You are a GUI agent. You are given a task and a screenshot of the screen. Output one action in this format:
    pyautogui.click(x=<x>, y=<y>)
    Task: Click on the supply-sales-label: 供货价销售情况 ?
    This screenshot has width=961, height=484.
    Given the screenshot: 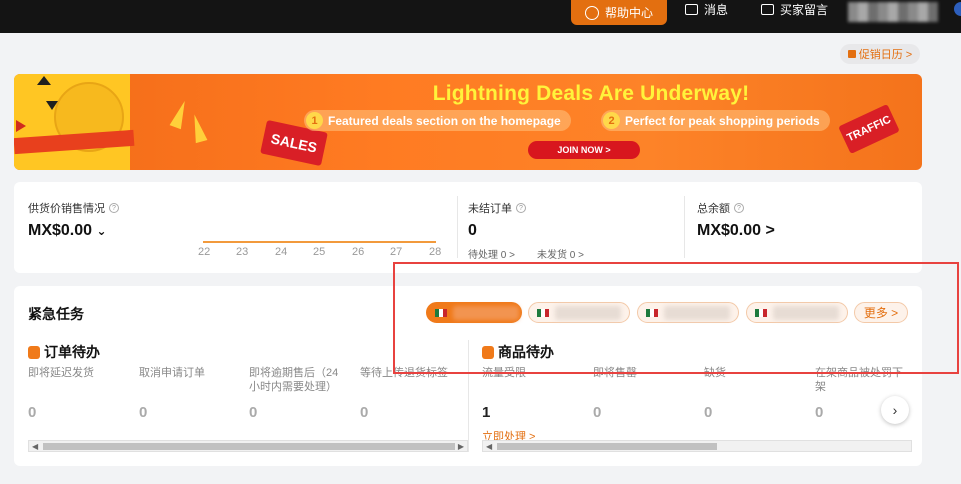 What is the action you would take?
    pyautogui.click(x=73, y=208)
    